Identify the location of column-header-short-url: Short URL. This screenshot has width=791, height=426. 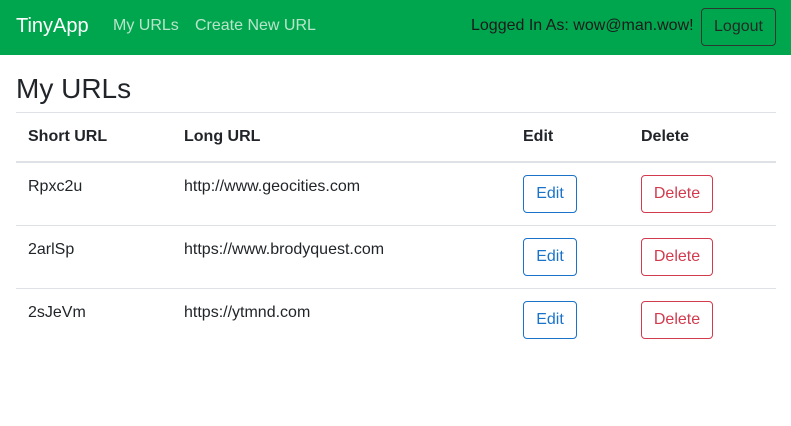
(68, 136).